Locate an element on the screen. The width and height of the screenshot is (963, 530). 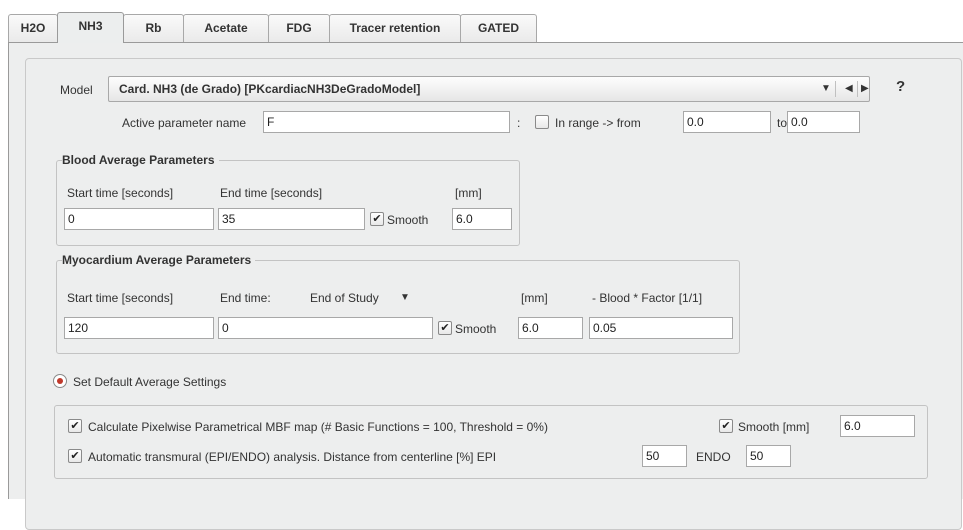
triangle-down-icon: ▼ is located at coordinates (826, 89).